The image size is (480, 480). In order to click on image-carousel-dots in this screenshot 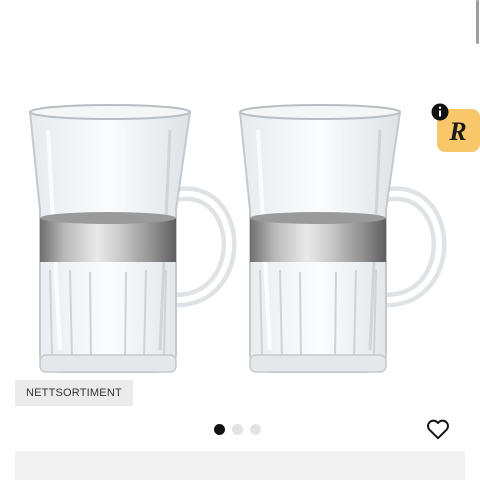, I will do `click(237, 429)`.